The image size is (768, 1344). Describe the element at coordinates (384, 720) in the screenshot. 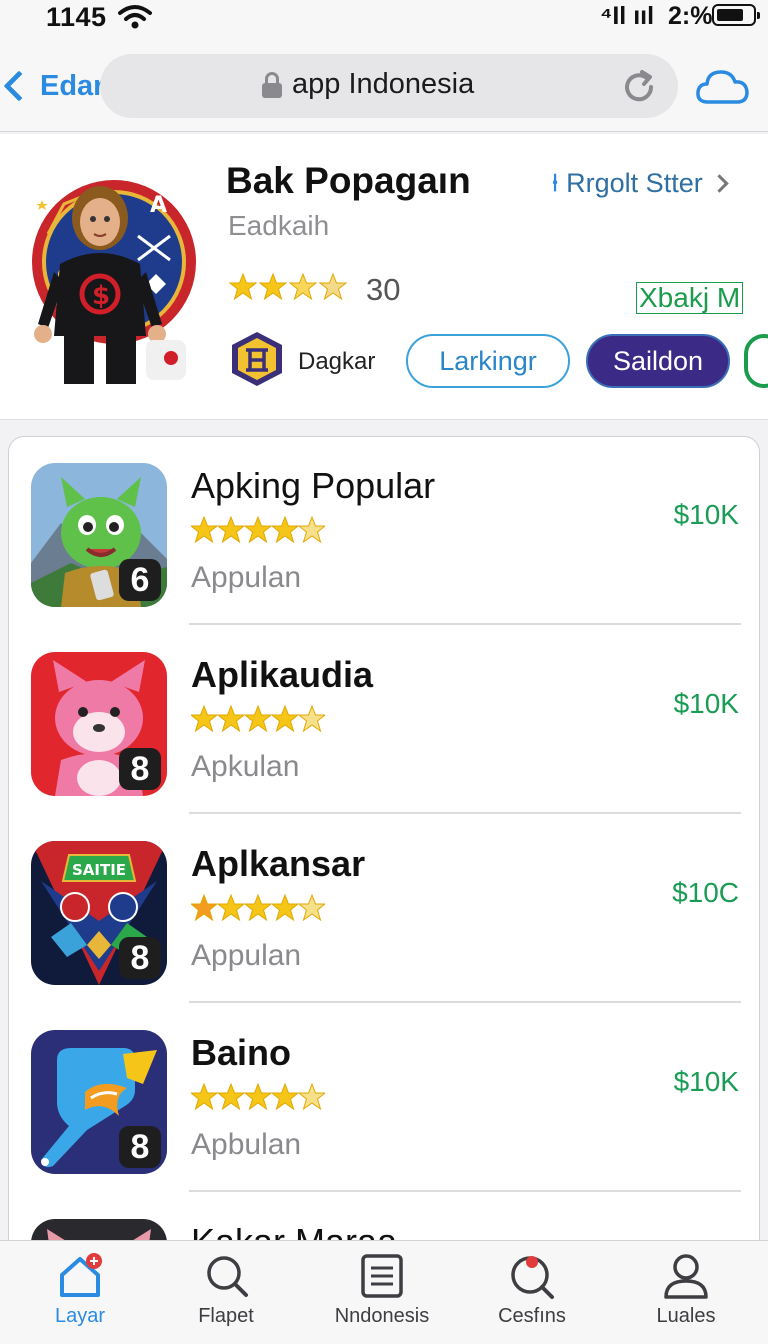

I see `list-item: 8 Aplikaudia Apkulan $10K` at that location.